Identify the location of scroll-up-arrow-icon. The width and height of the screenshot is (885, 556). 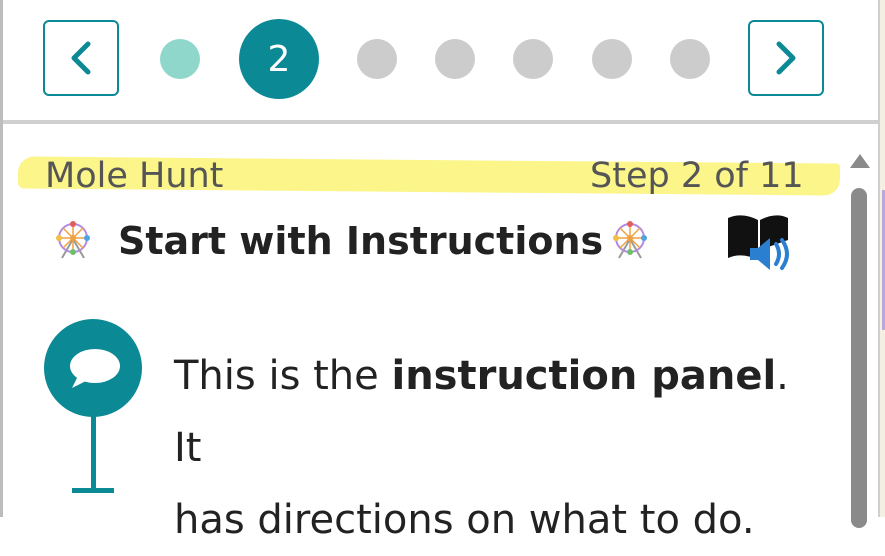
(860, 161).